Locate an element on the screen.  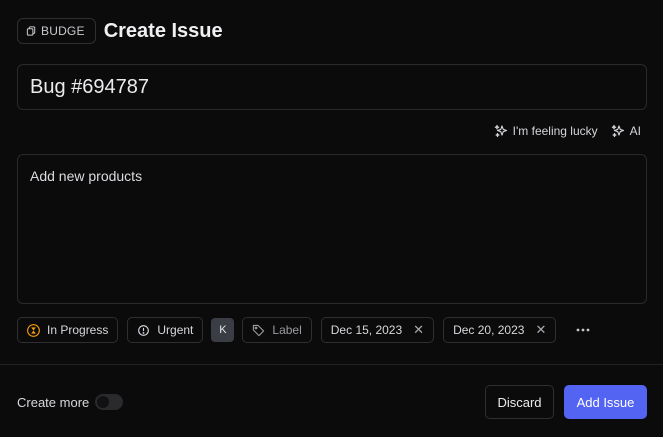
create-more-toggle is located at coordinates (109, 402).